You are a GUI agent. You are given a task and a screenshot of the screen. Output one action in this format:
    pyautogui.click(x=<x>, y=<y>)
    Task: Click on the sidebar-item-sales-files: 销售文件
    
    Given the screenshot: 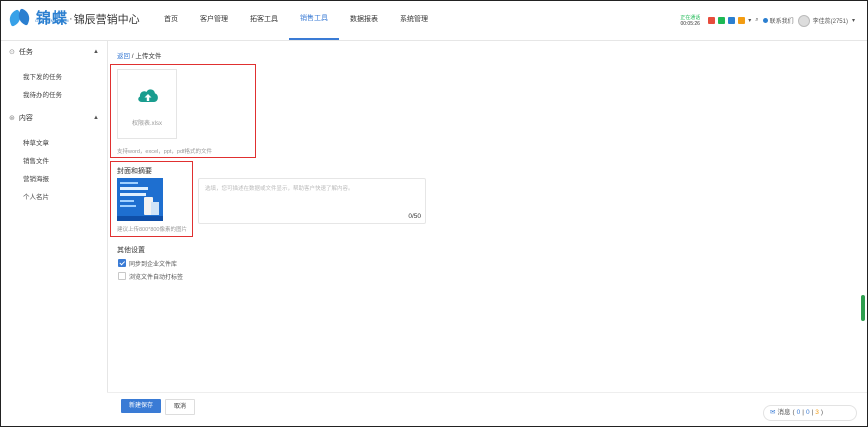 What is the action you would take?
    pyautogui.click(x=36, y=160)
    